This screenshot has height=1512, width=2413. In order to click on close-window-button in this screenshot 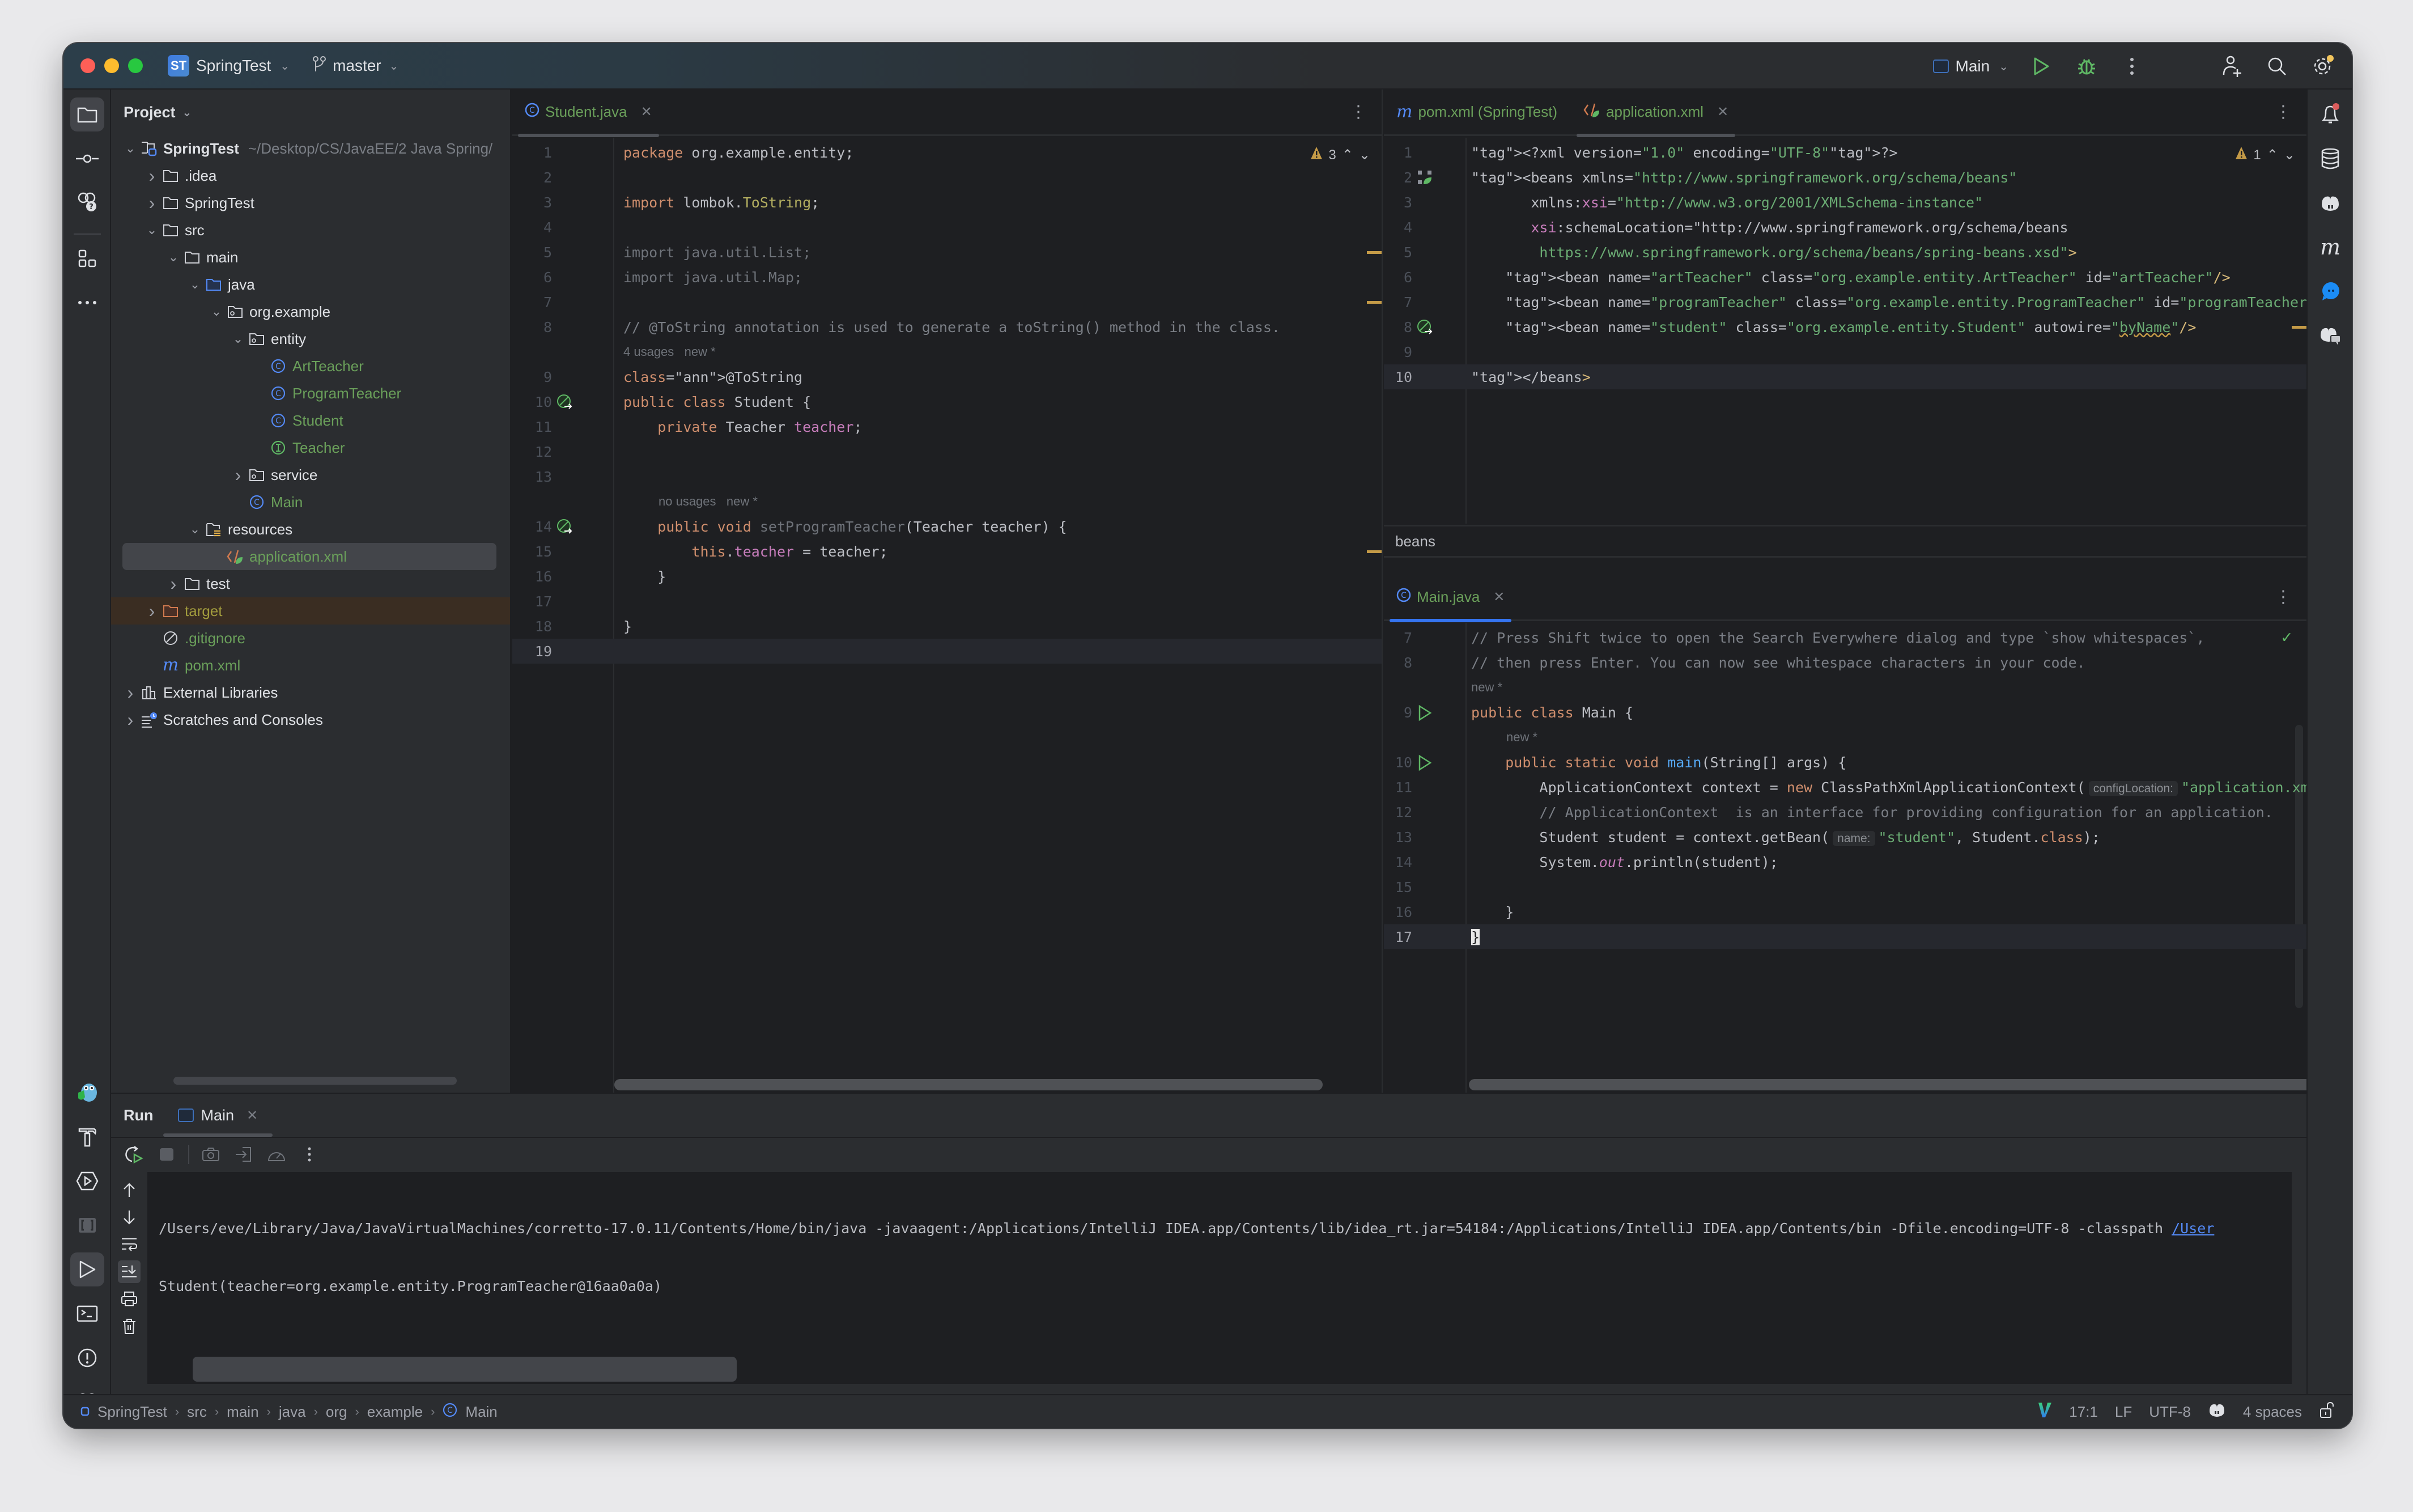, I will do `click(87, 65)`.